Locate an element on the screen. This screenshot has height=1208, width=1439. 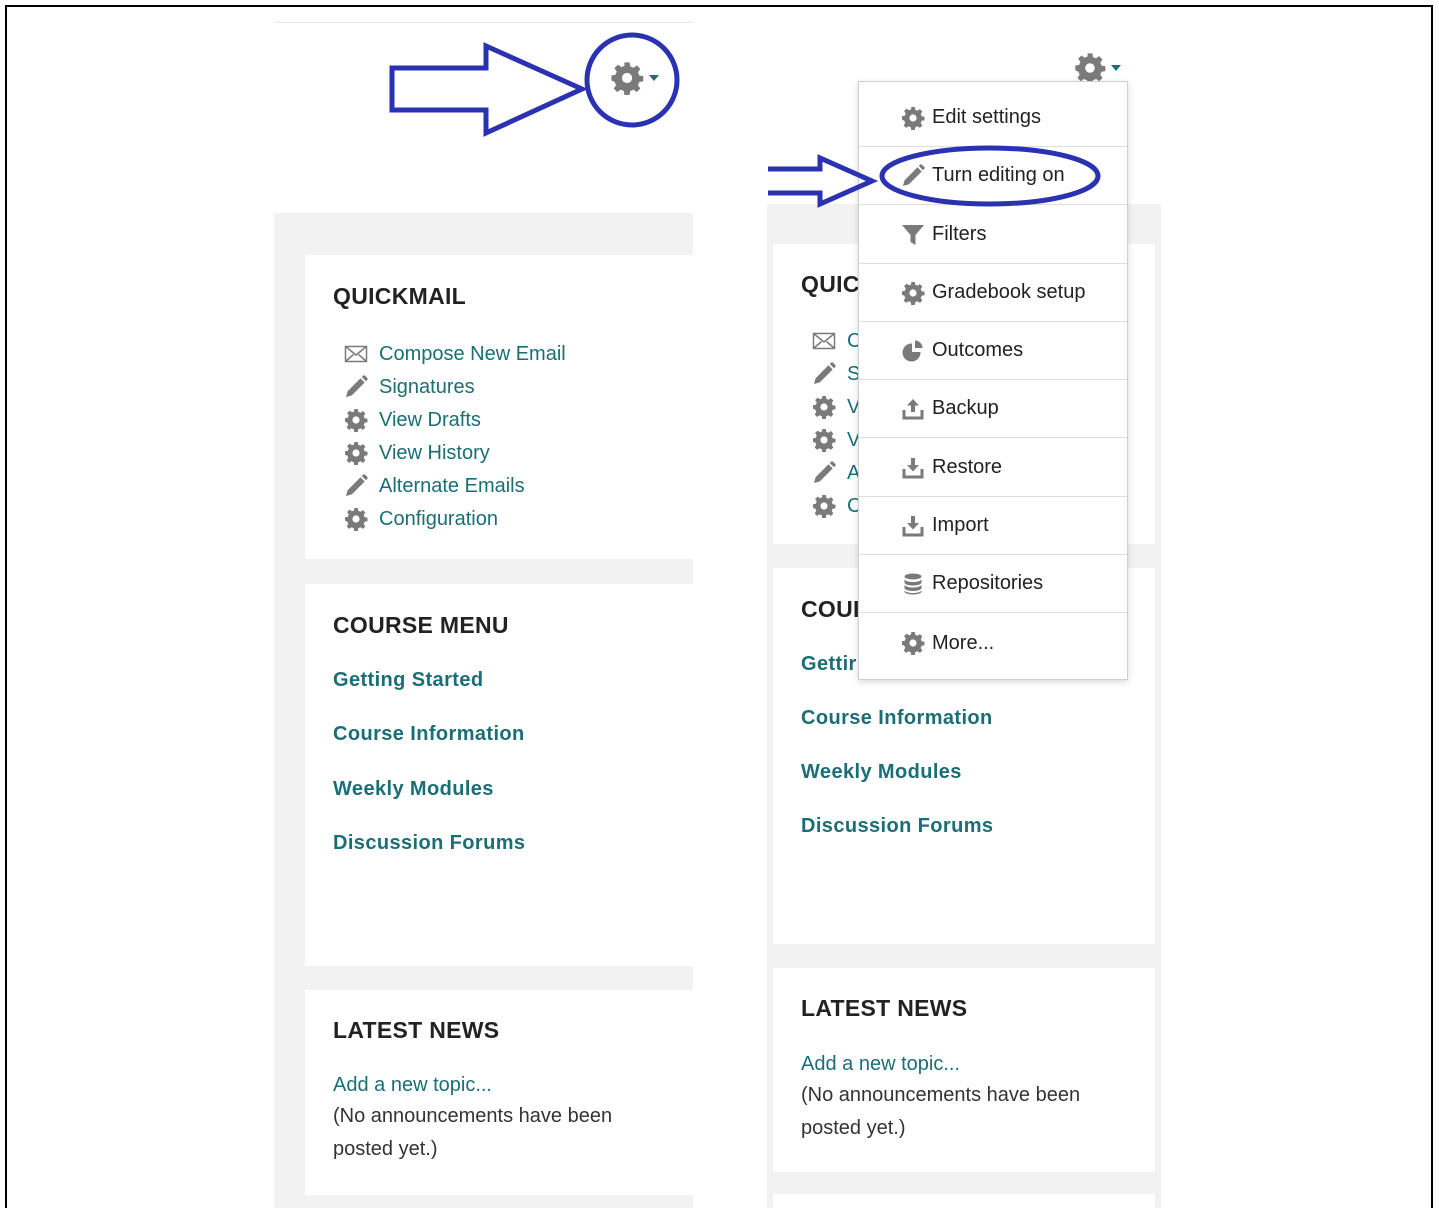
quickmail-item-configuration: Configuration is located at coordinates (420, 519).